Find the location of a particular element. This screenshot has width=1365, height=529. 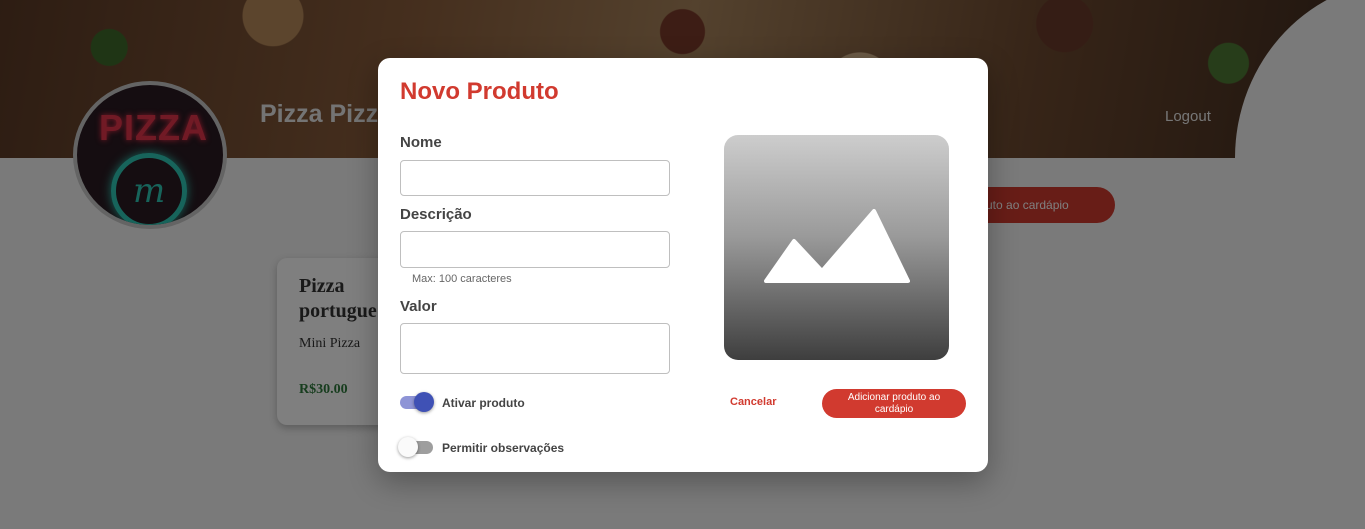

notes-toggle is located at coordinates (416, 447).